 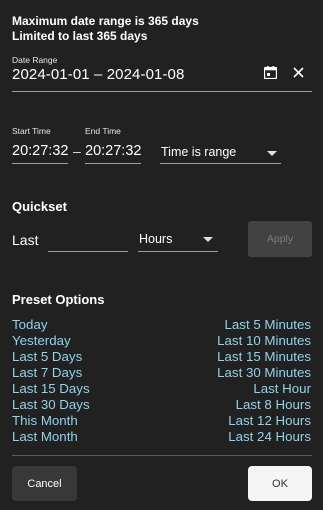 I want to click on date-range-label: Date Range, so click(x=35, y=60).